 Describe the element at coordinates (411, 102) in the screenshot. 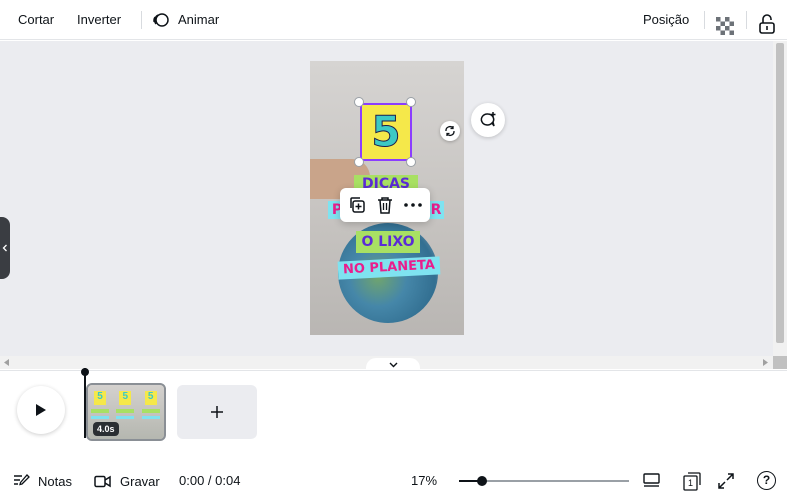

I see `resize-handle-top-right` at that location.